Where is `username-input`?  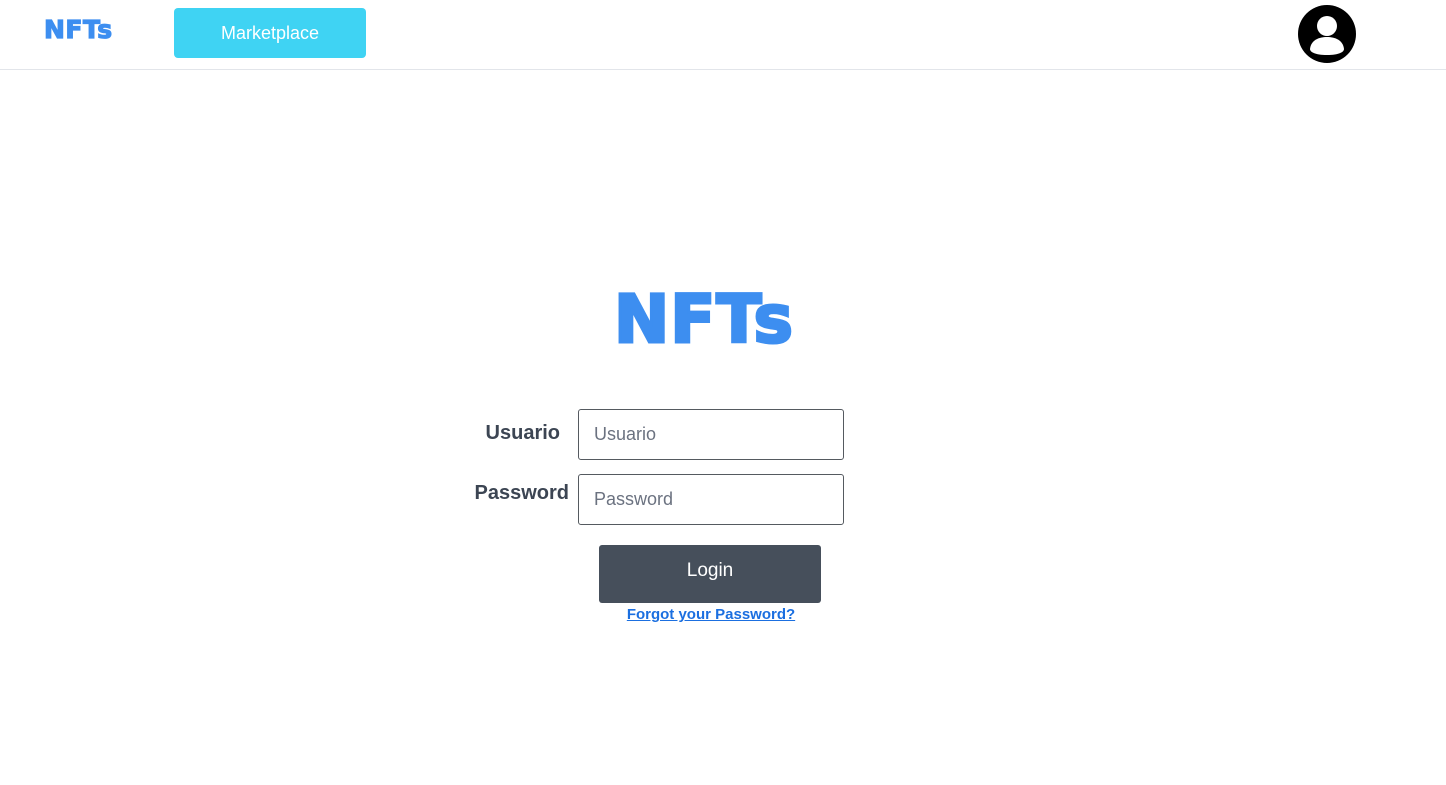
username-input is located at coordinates (711, 434).